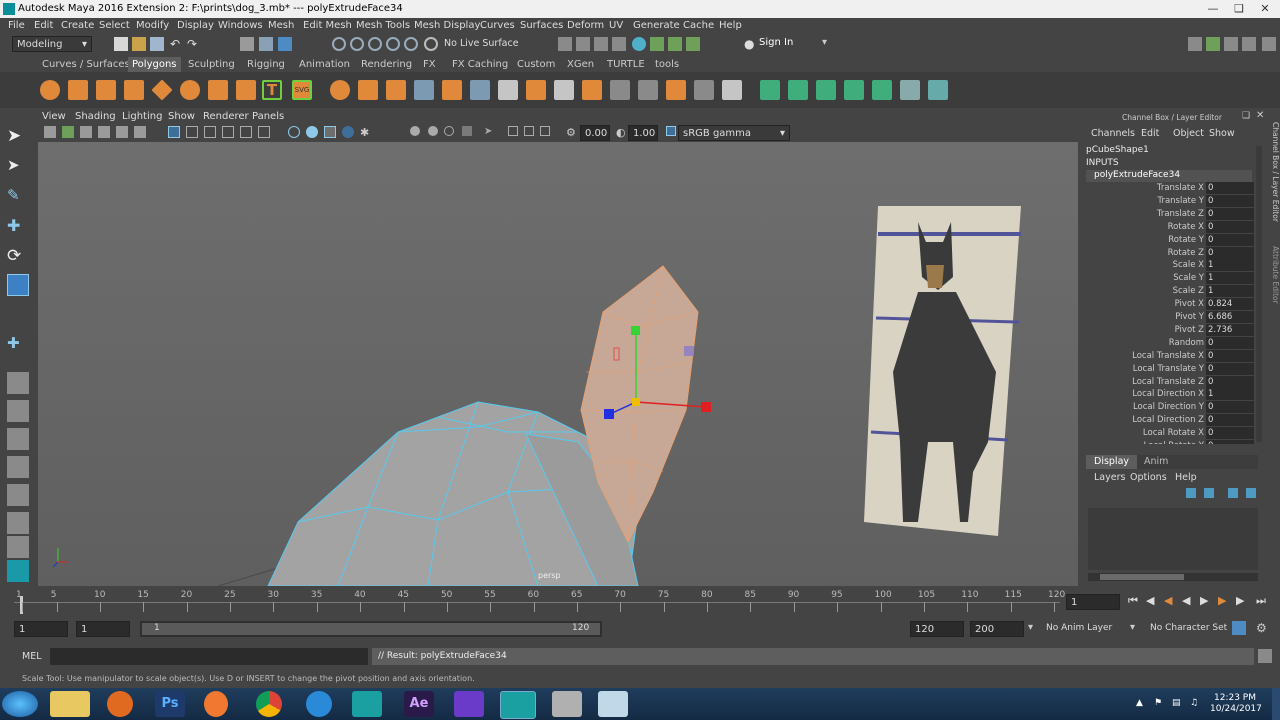  I want to click on multi-cut-icon, so click(564, 90).